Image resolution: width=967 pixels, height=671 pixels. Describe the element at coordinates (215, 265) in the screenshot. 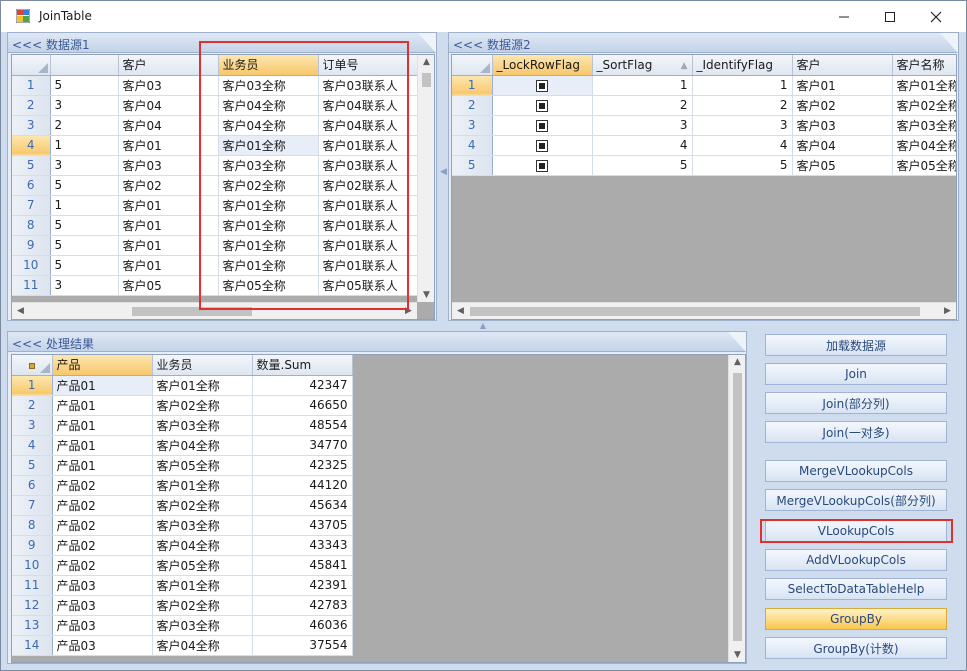

I see `table-row: 10 5 客户01 客户01全称 客户01联系人` at that location.